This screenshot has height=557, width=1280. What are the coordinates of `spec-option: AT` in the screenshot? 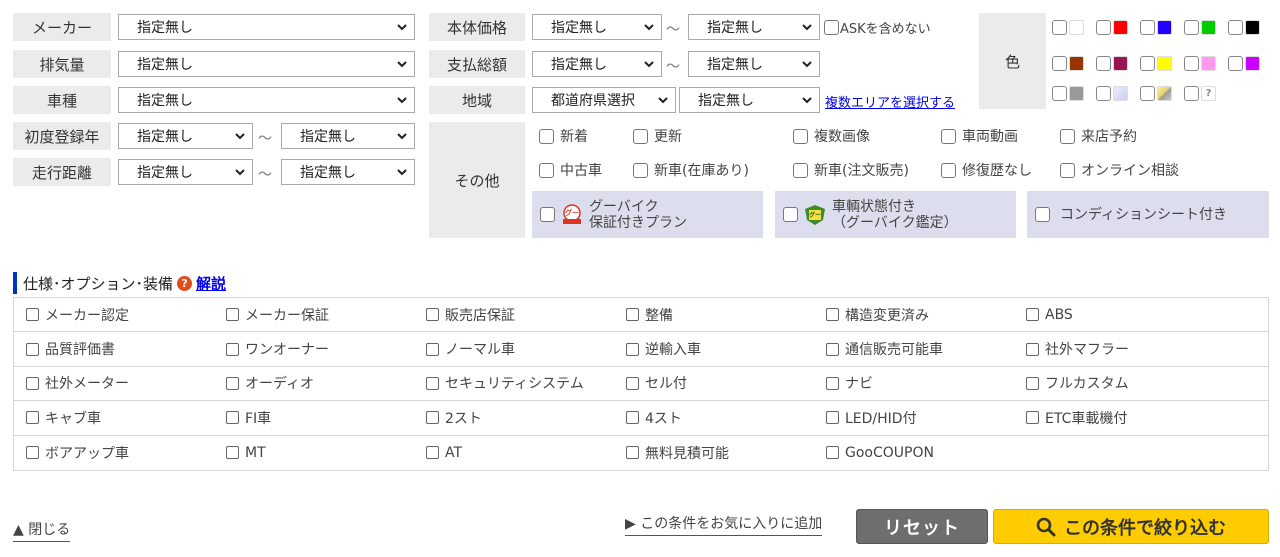 It's located at (514, 453).